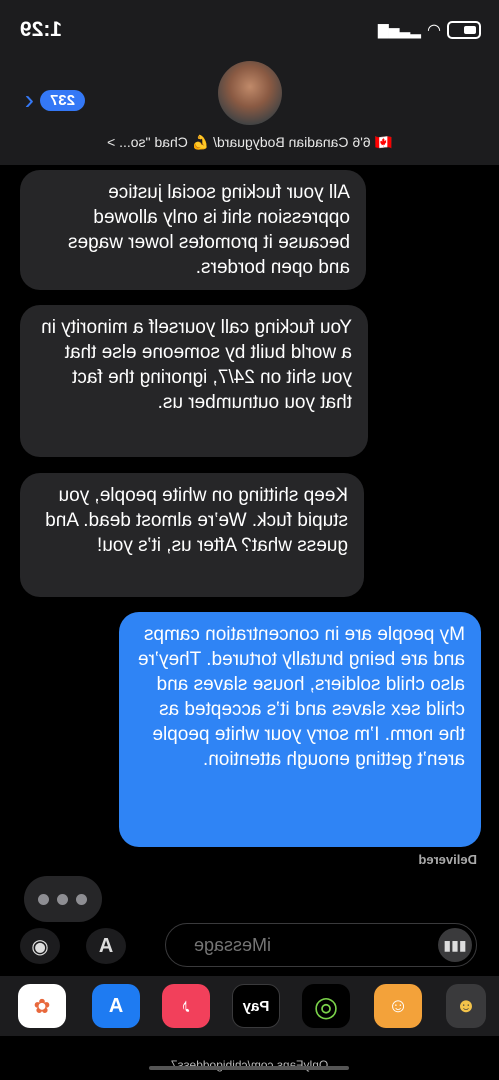 The width and height of the screenshot is (499, 1080). What do you see at coordinates (42, 1006) in the screenshot?
I see `photos-app-icon: ✿` at bounding box center [42, 1006].